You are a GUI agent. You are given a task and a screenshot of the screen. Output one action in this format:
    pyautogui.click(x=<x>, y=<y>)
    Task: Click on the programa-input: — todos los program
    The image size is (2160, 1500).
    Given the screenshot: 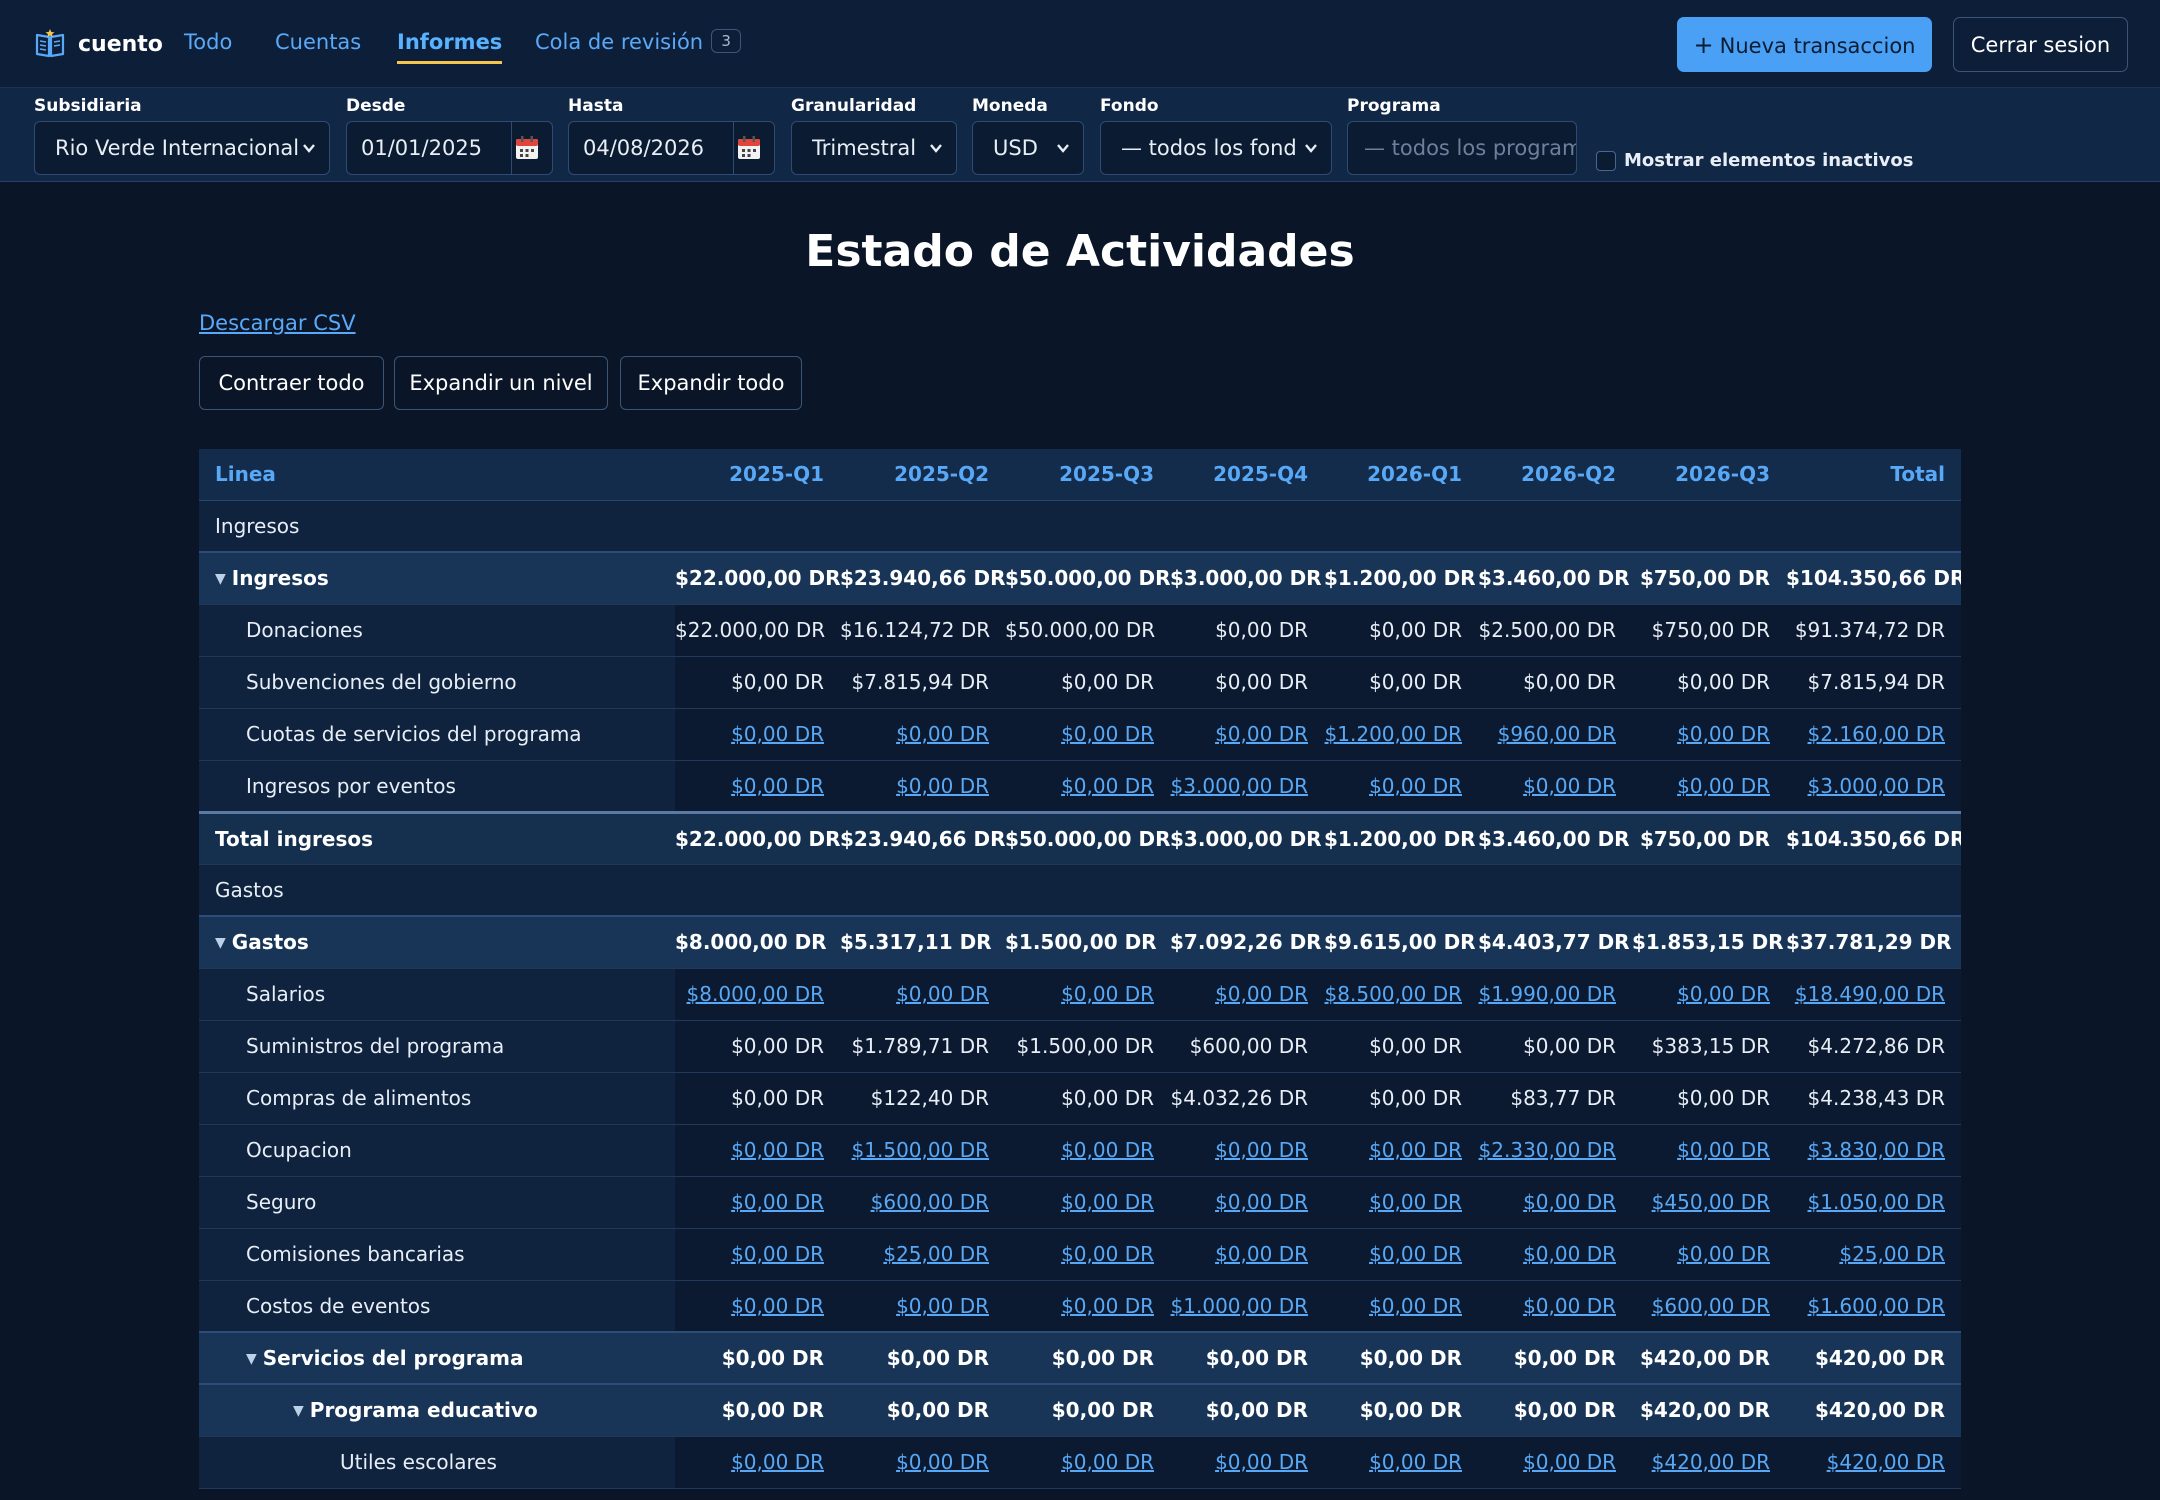 What is the action you would take?
    pyautogui.click(x=1462, y=148)
    